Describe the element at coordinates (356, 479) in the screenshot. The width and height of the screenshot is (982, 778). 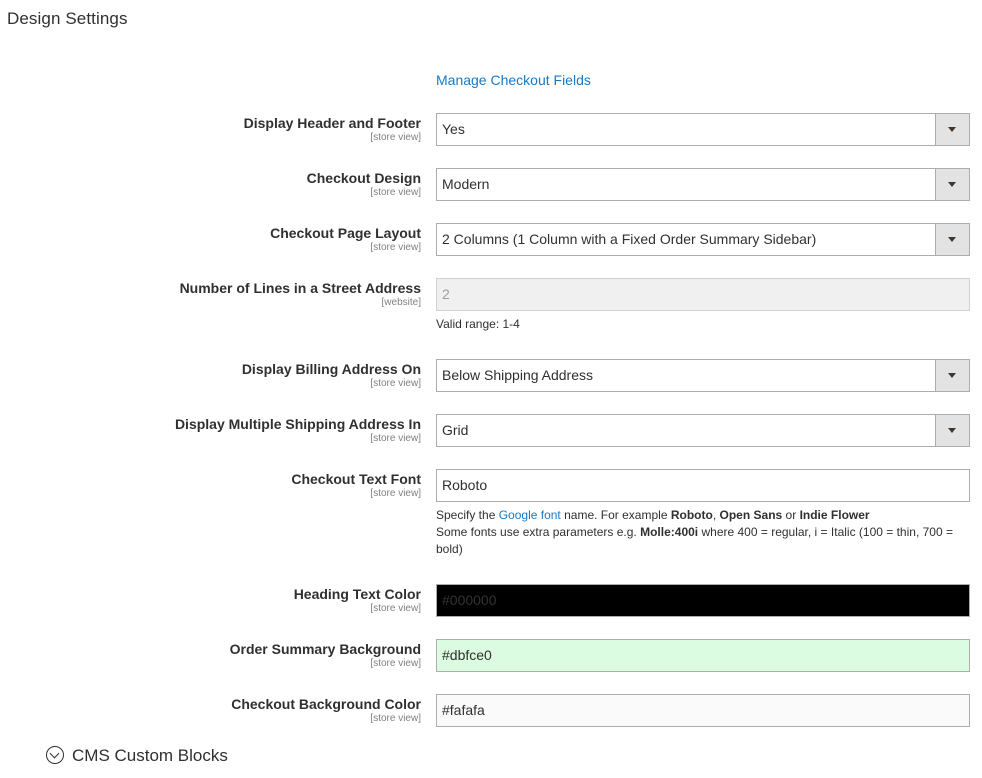
I see `field-label: Checkout Text Font` at that location.